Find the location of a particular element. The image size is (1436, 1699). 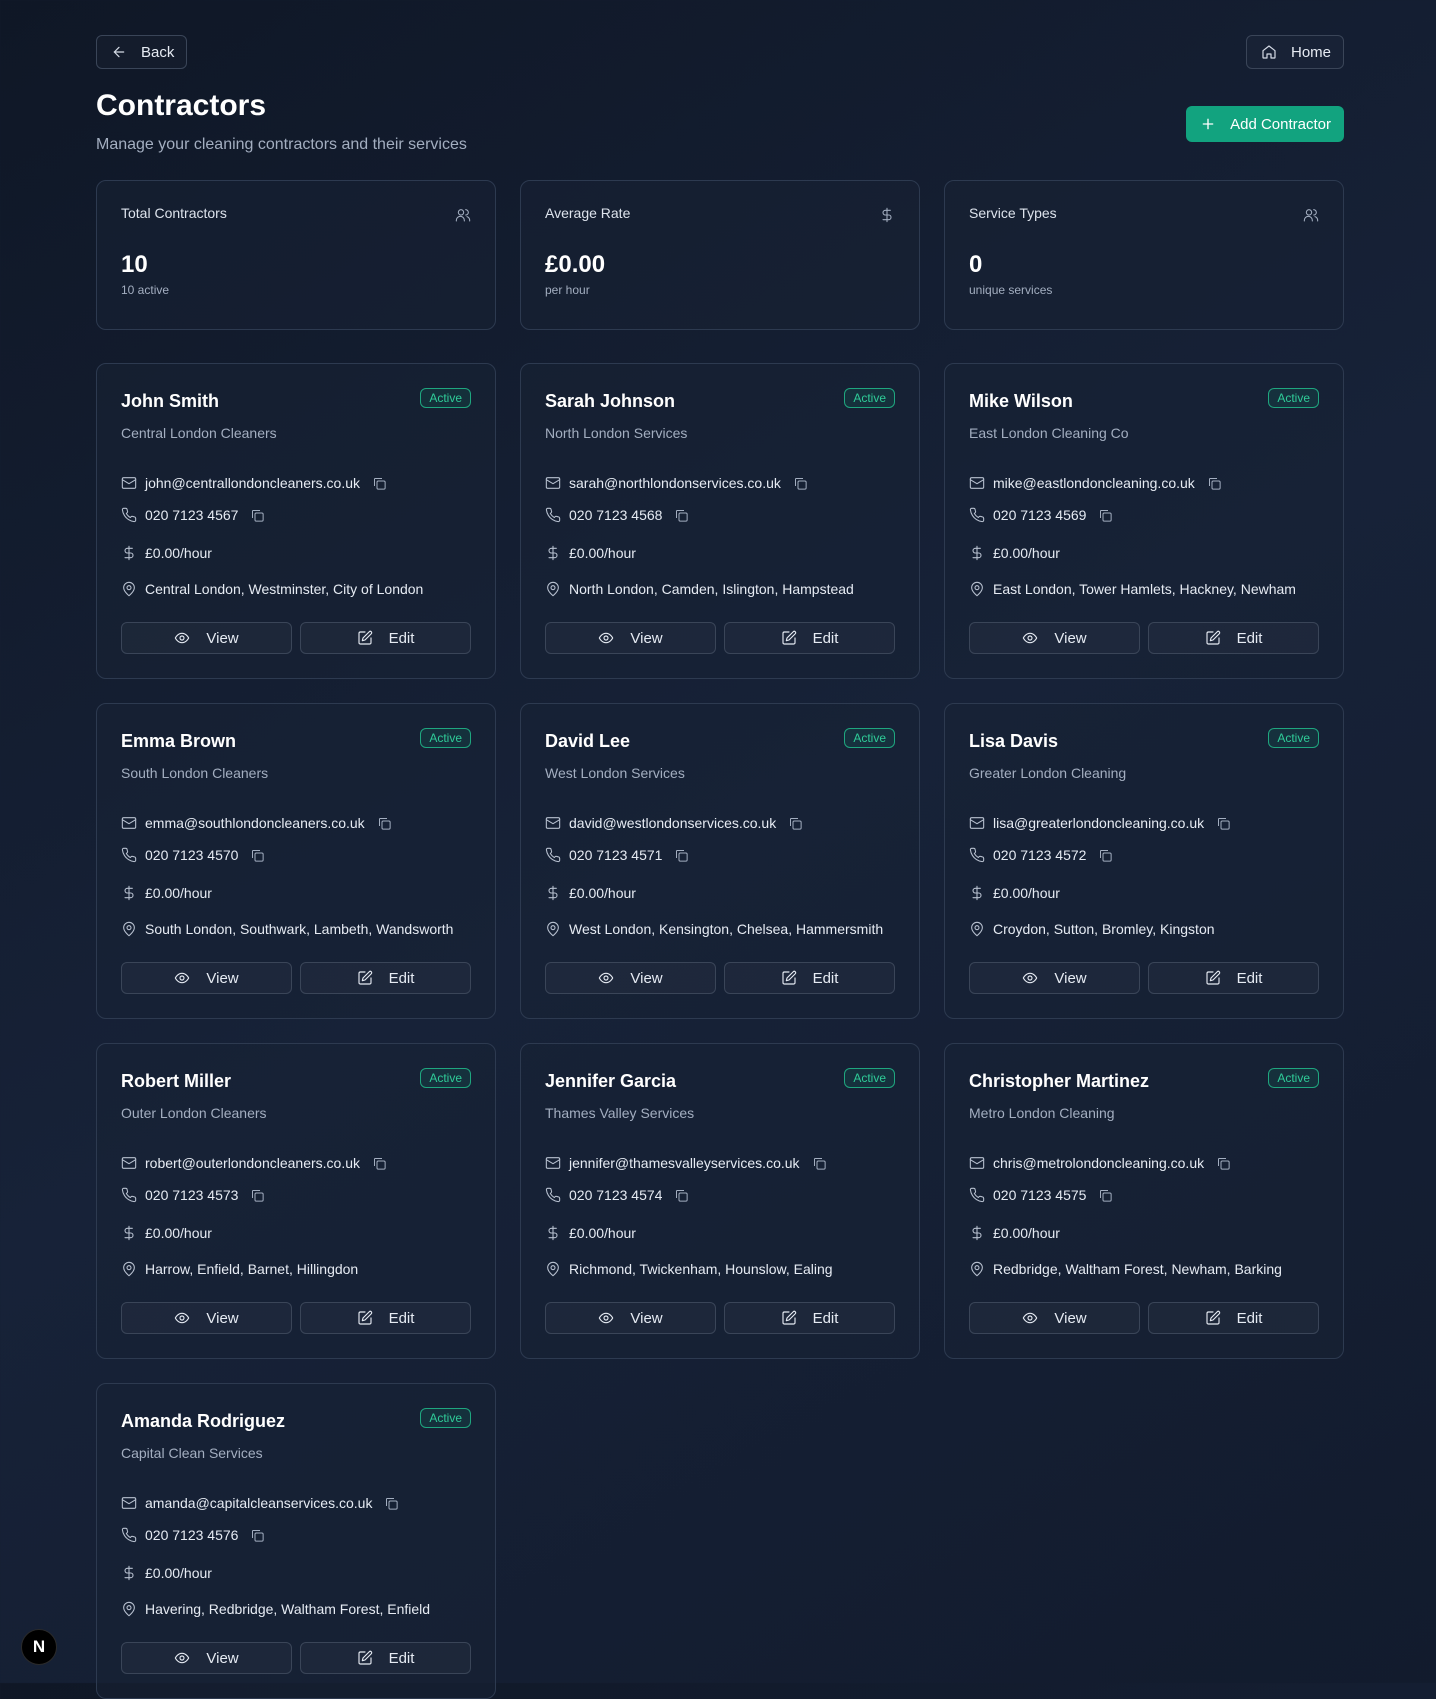

dev-badge: N is located at coordinates (39, 1647).